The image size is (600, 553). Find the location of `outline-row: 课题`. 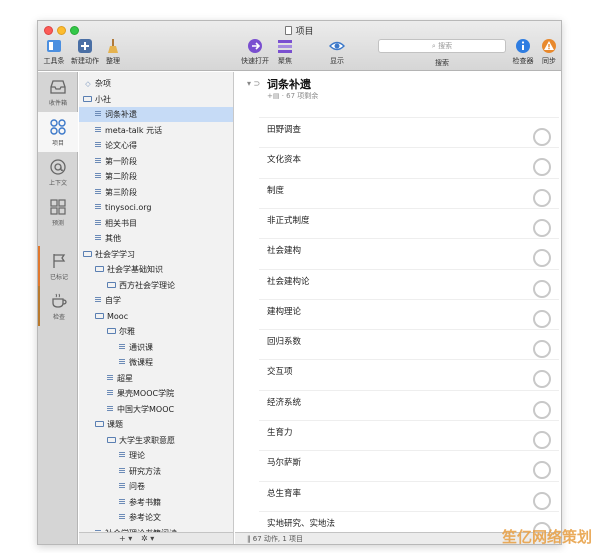

outline-row: 课题 is located at coordinates (156, 424).